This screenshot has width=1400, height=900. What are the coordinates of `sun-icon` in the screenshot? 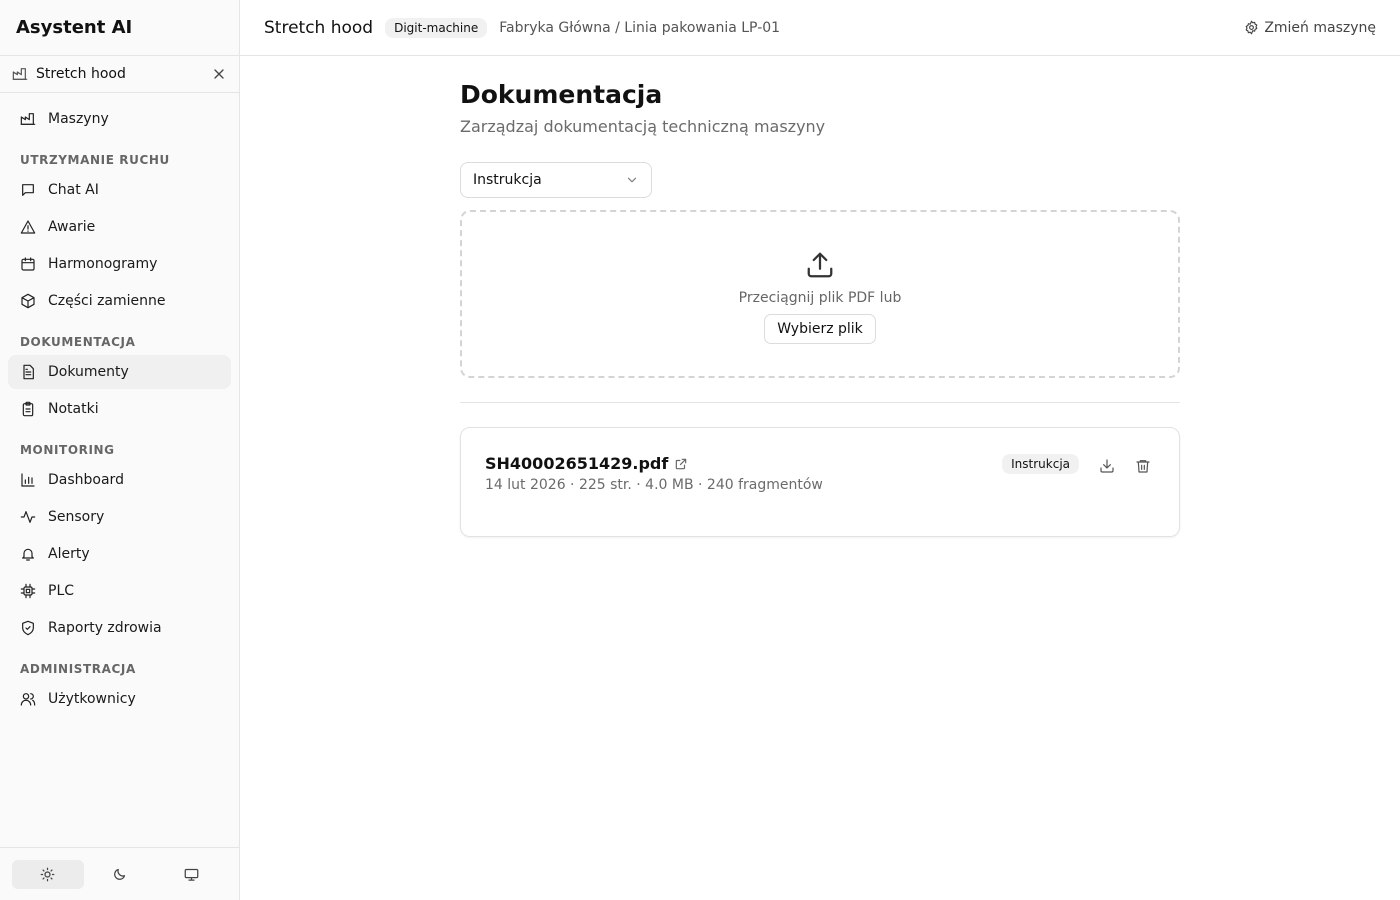 It's located at (47, 874).